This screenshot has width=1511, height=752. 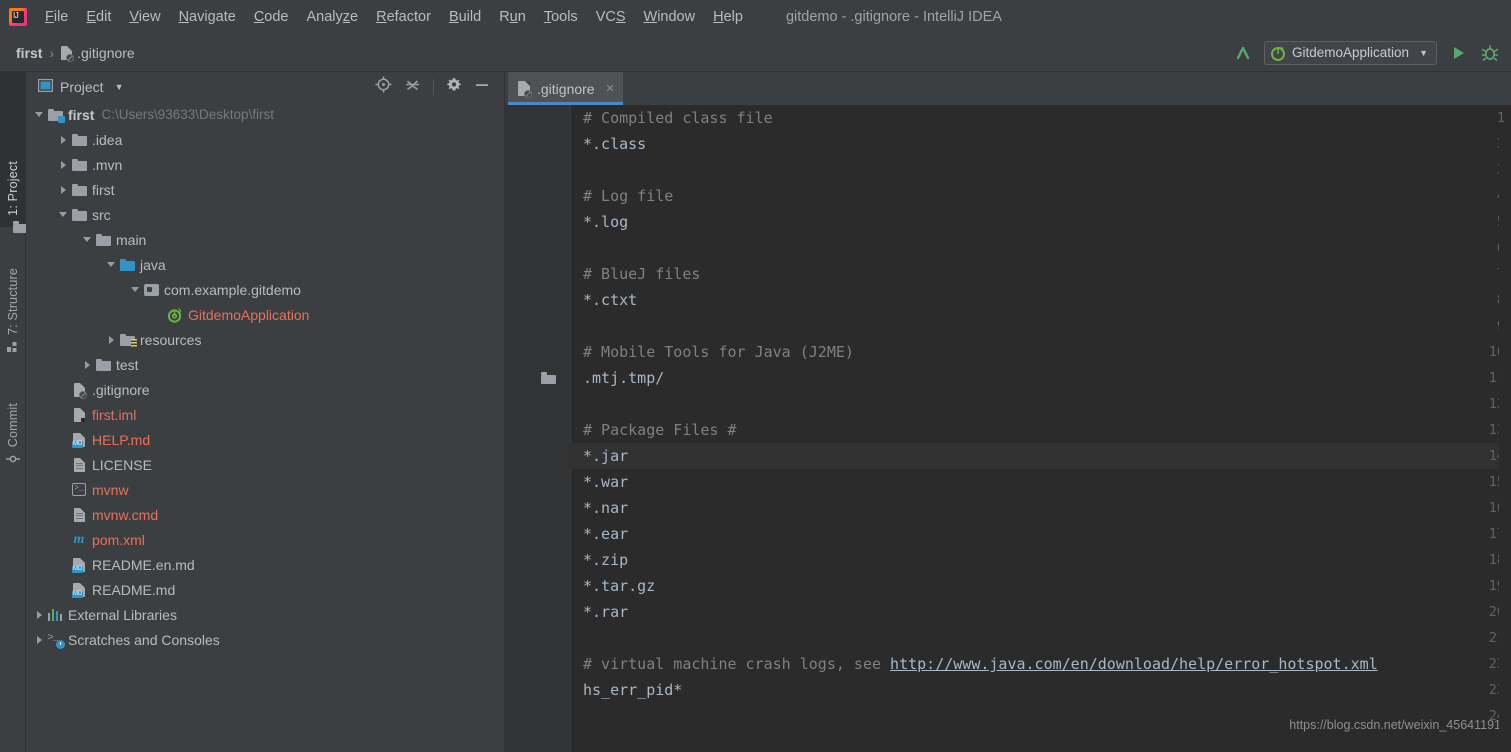 What do you see at coordinates (728, 17) in the screenshot?
I see `menu-item-help: Help` at bounding box center [728, 17].